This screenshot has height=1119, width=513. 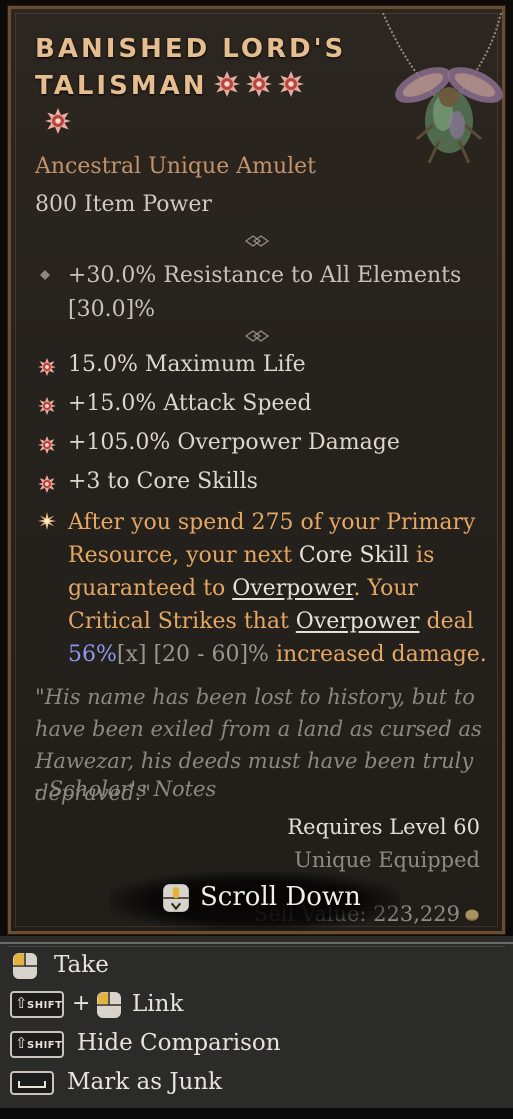 I want to click on unique-power-part: increased damage., so click(x=377, y=654).